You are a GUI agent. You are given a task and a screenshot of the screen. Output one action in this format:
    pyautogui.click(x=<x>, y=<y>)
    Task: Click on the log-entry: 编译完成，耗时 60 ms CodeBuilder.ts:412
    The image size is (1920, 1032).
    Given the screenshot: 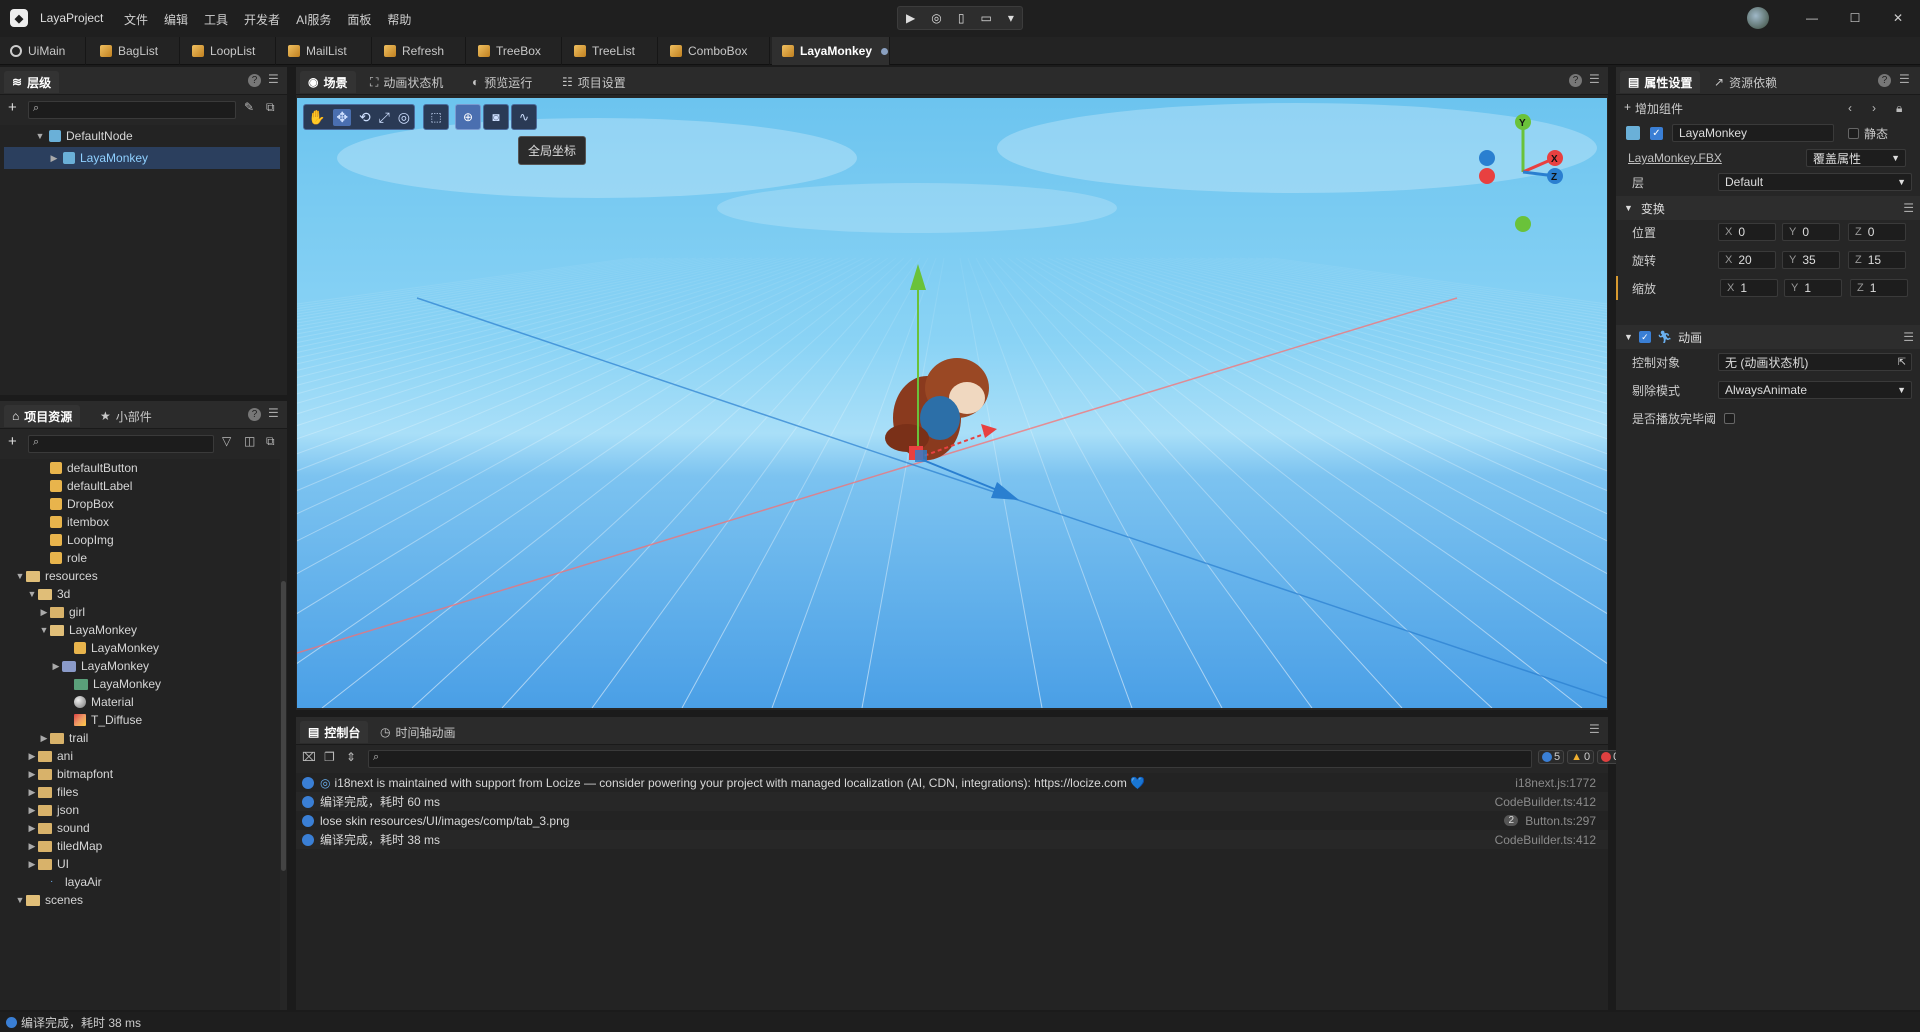 What is the action you would take?
    pyautogui.click(x=952, y=801)
    